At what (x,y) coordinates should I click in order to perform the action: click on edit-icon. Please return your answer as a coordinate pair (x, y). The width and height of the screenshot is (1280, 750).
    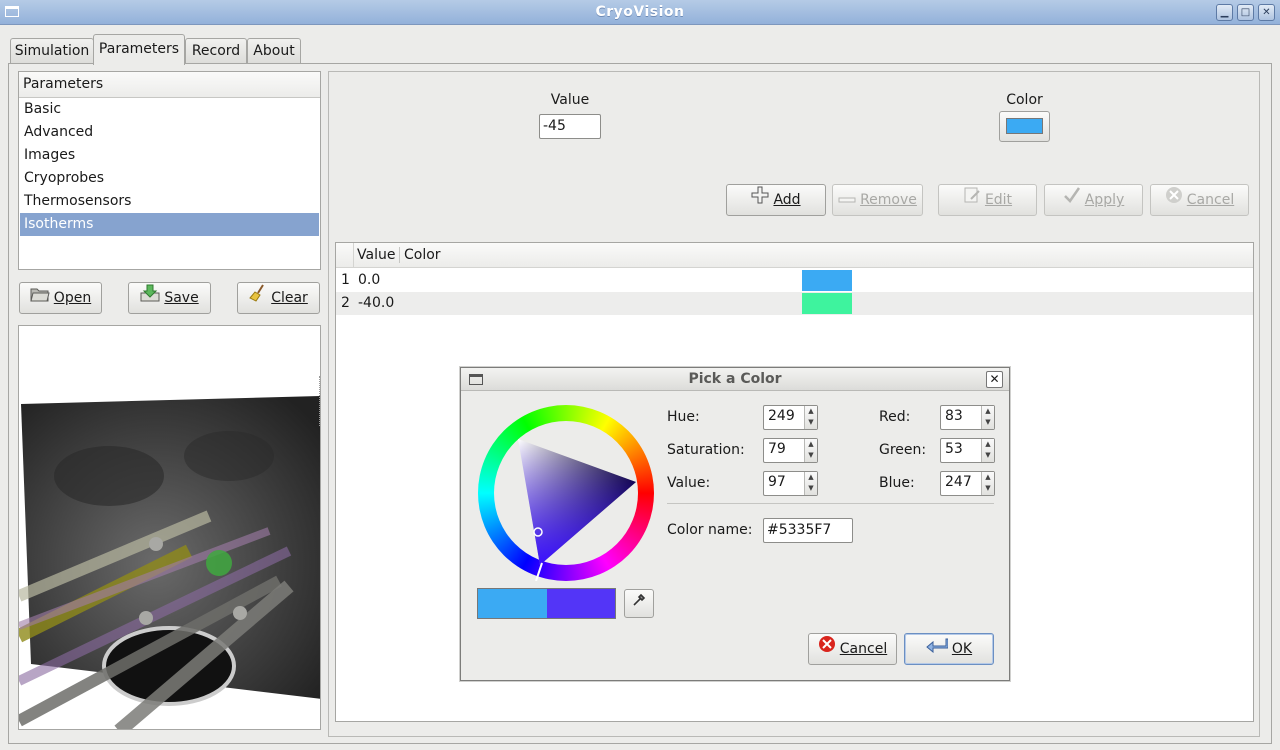
    Looking at the image, I should click on (972, 200).